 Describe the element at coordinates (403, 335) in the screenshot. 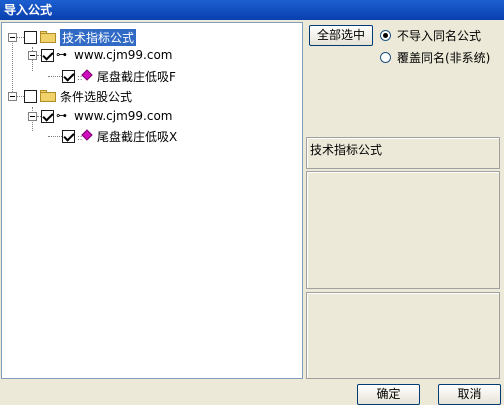

I see `detail-panel` at that location.